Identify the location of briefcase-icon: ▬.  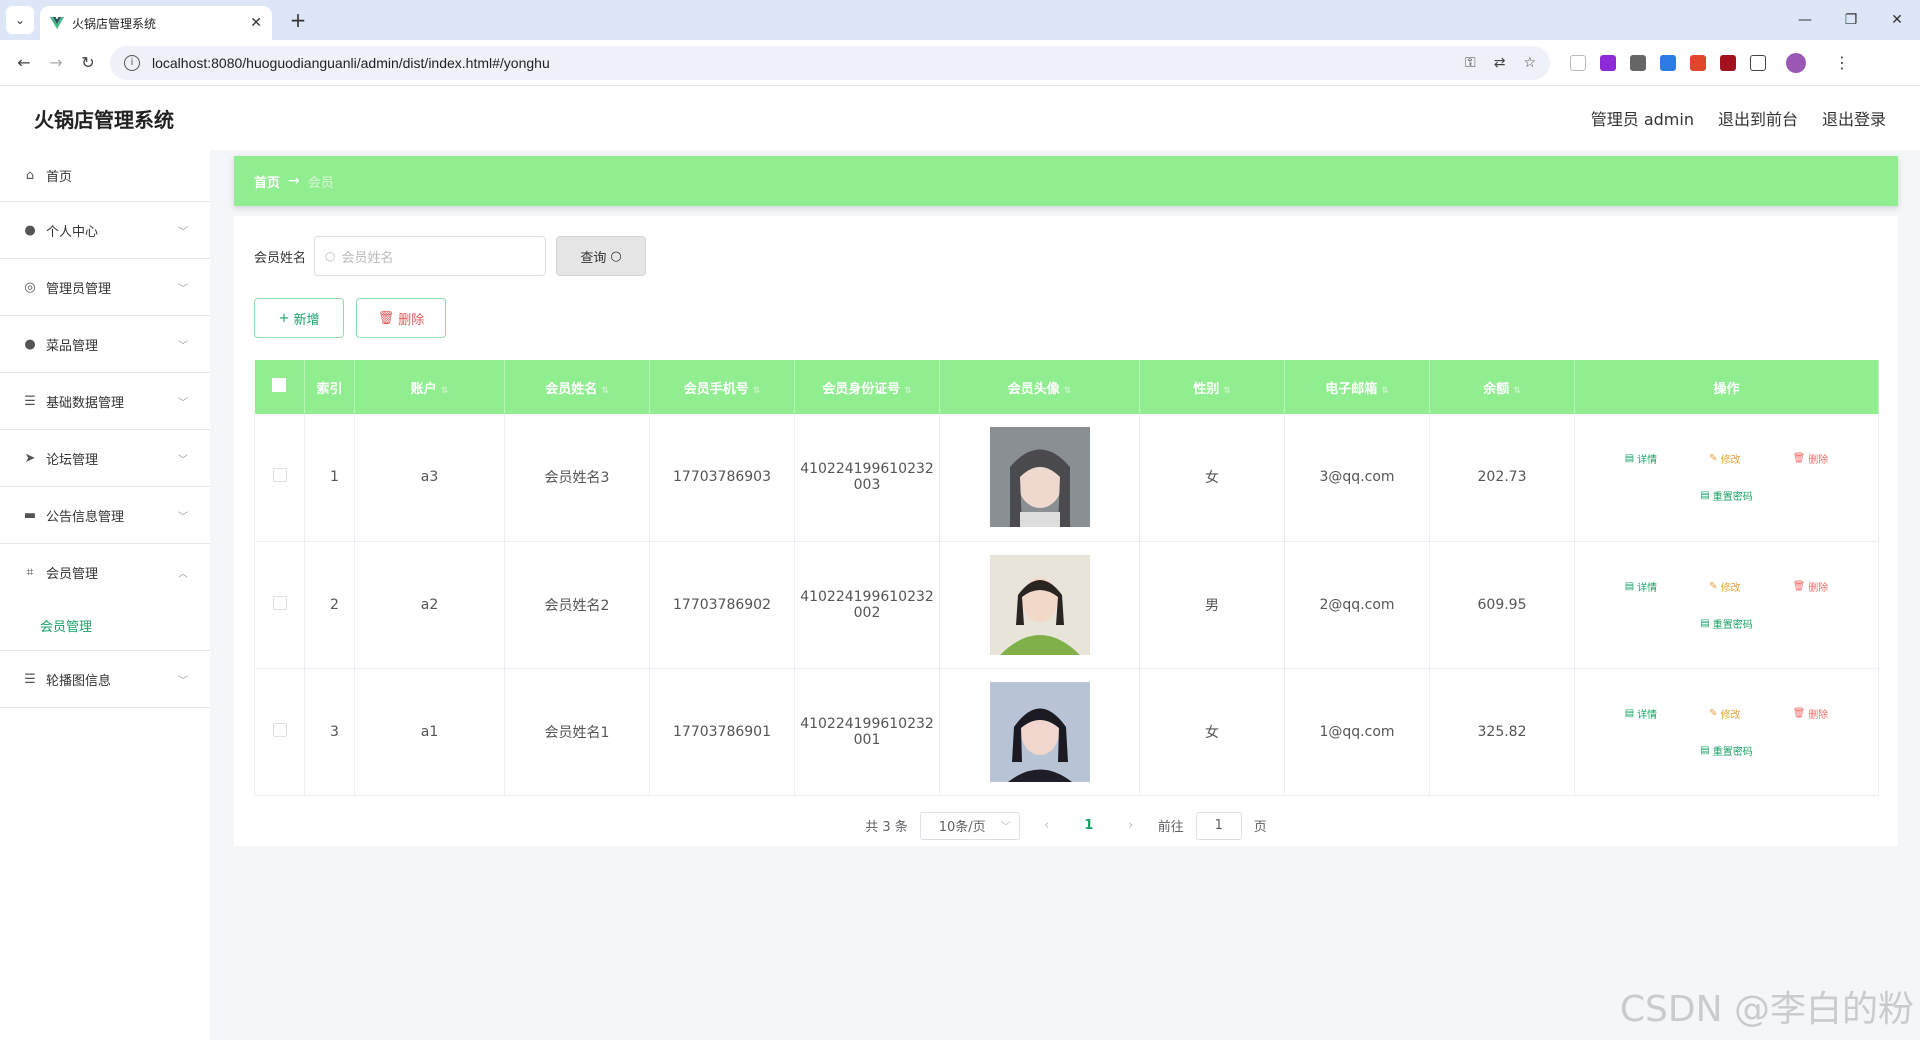
(30, 515).